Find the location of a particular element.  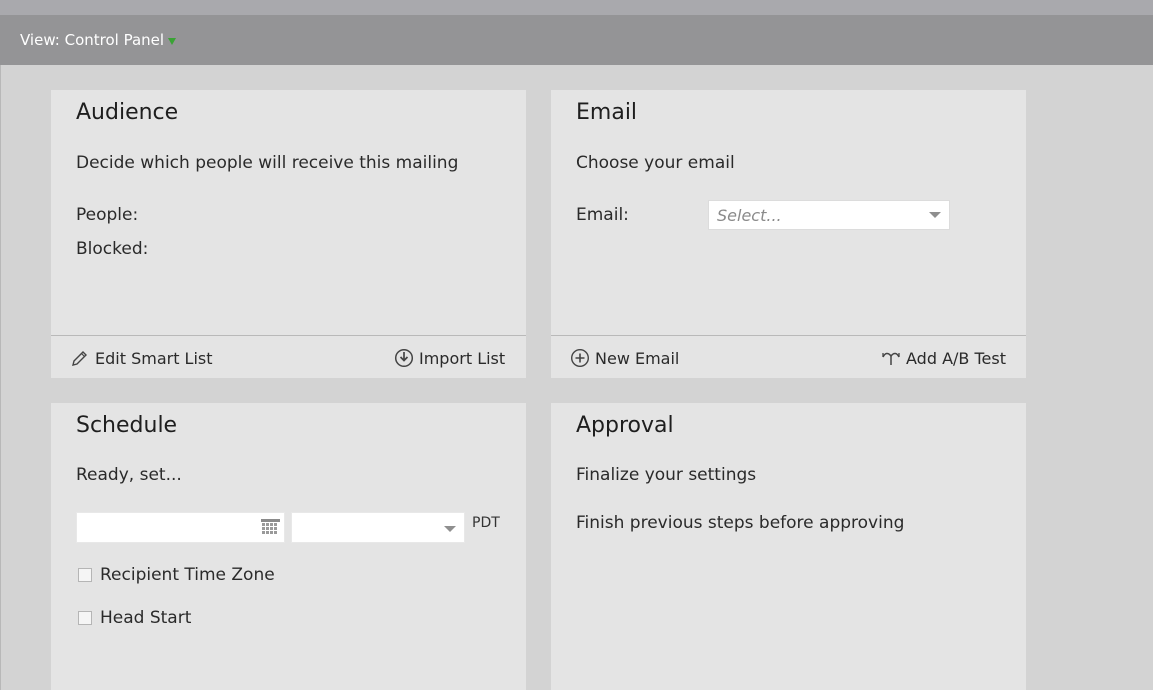

time-select is located at coordinates (378, 527).